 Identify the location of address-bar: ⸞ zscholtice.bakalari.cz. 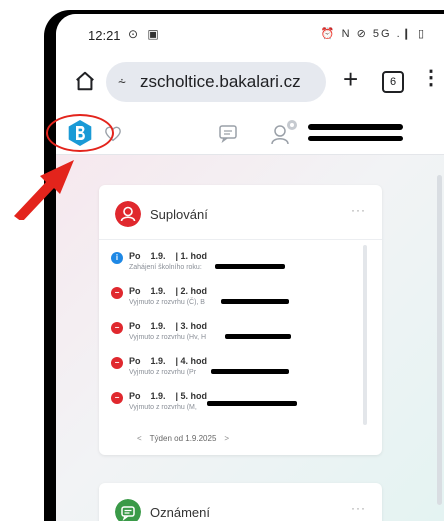
(216, 82).